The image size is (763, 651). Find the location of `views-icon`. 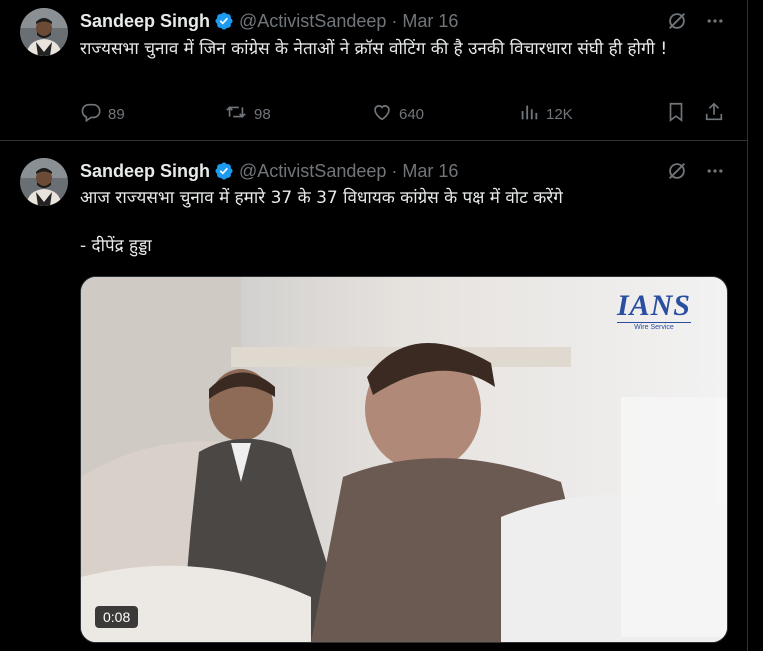

views-icon is located at coordinates (529, 114).